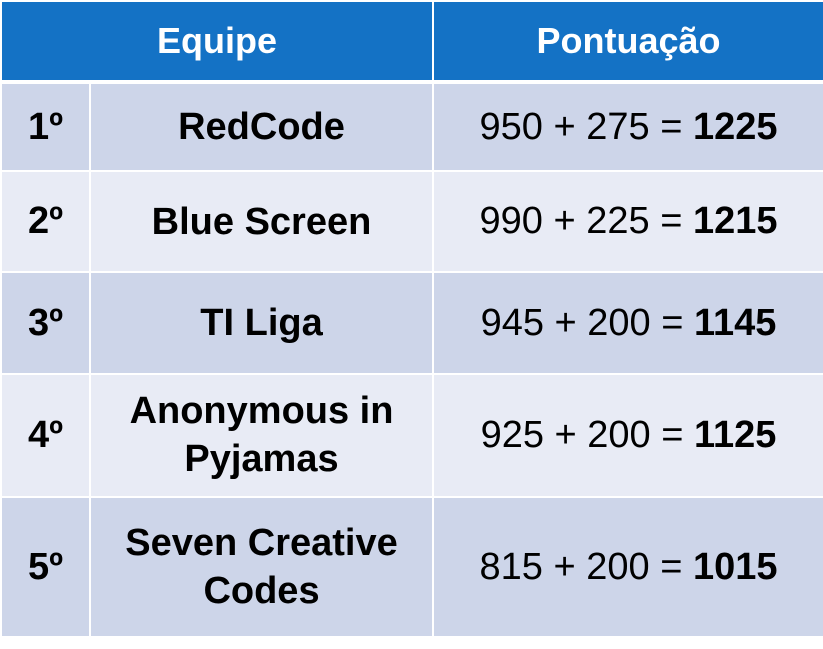  Describe the element at coordinates (581, 126) in the screenshot. I see `score-expression: 950 + 275 =` at that location.